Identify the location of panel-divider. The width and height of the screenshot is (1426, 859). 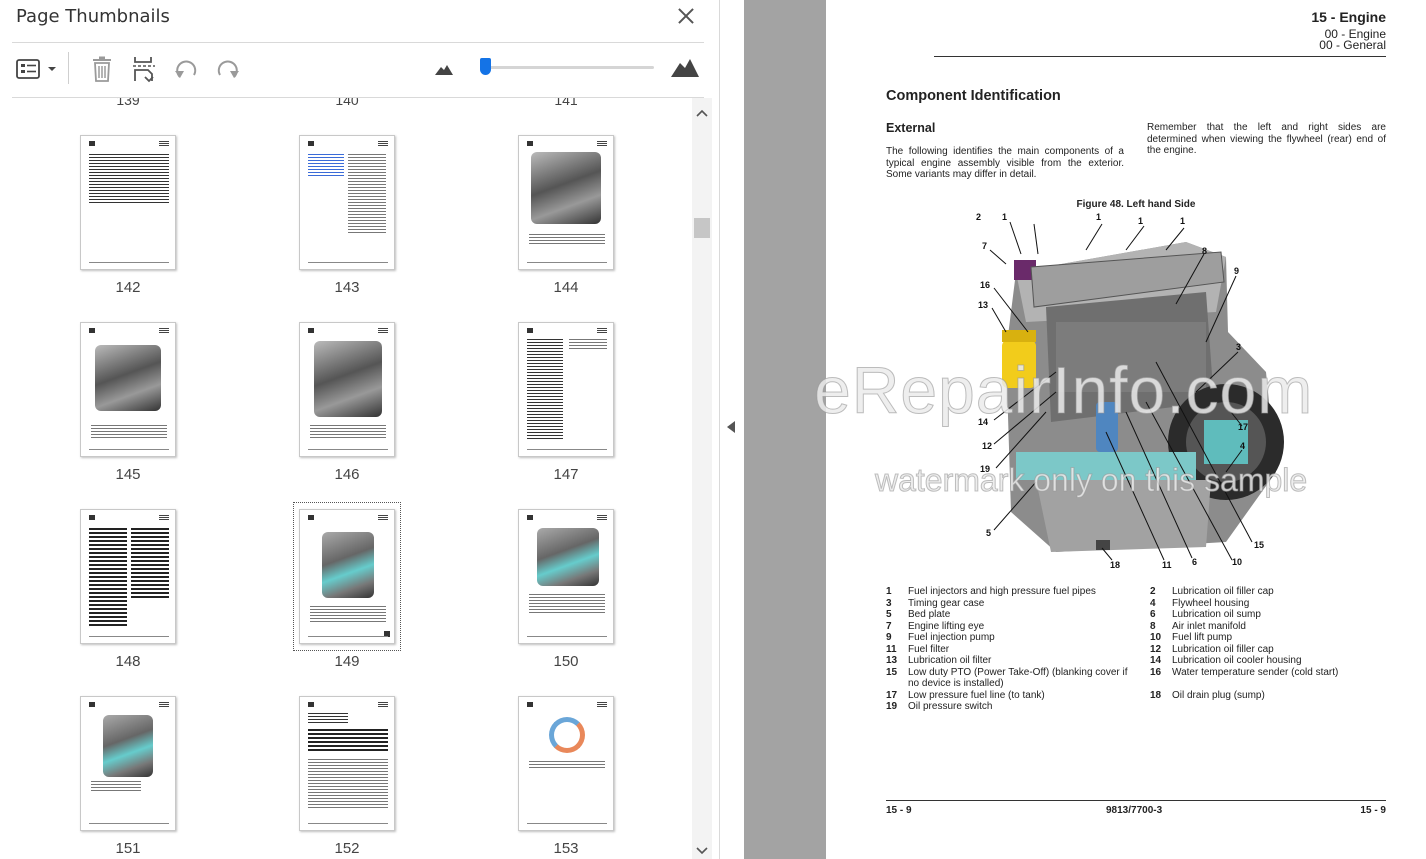
(358, 42).